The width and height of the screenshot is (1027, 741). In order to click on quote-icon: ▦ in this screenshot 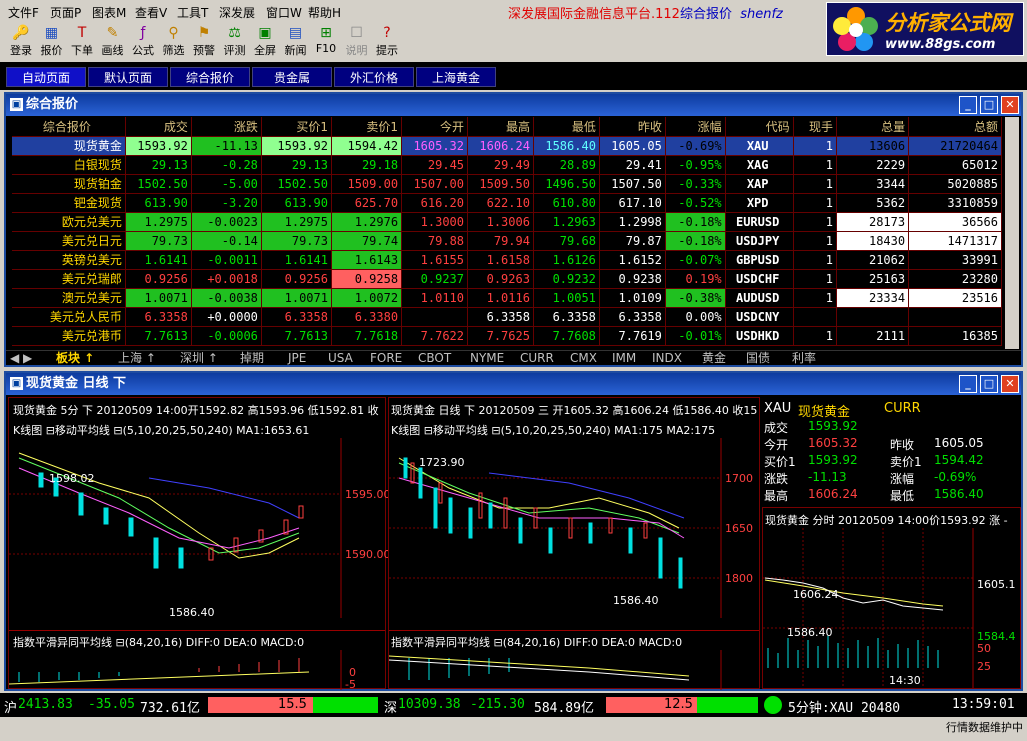, I will do `click(51, 33)`.